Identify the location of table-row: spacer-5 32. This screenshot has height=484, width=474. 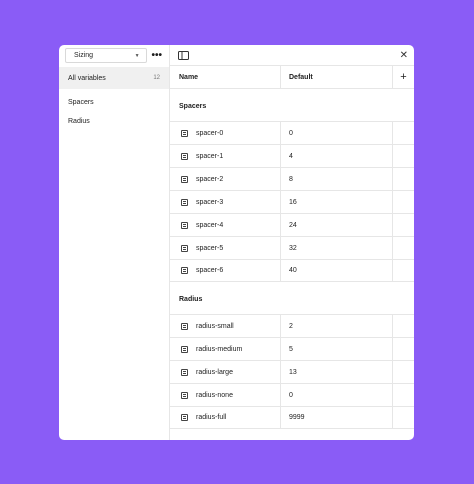
(292, 247).